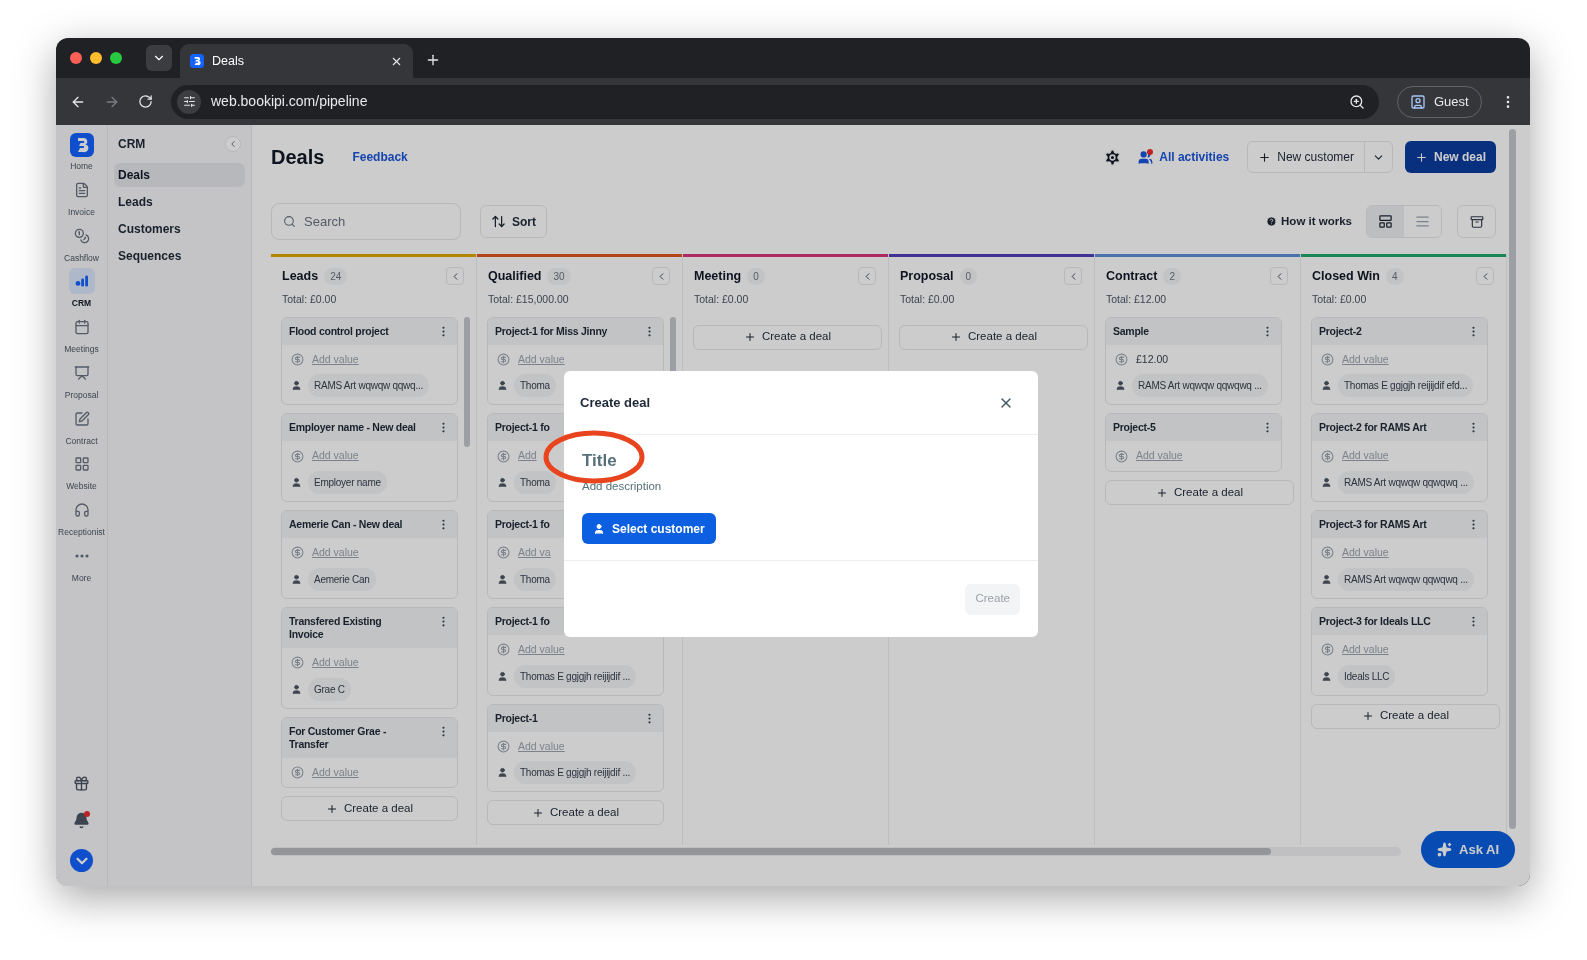  Describe the element at coordinates (81, 395) in the screenshot. I see `rail-label: Proposal` at that location.